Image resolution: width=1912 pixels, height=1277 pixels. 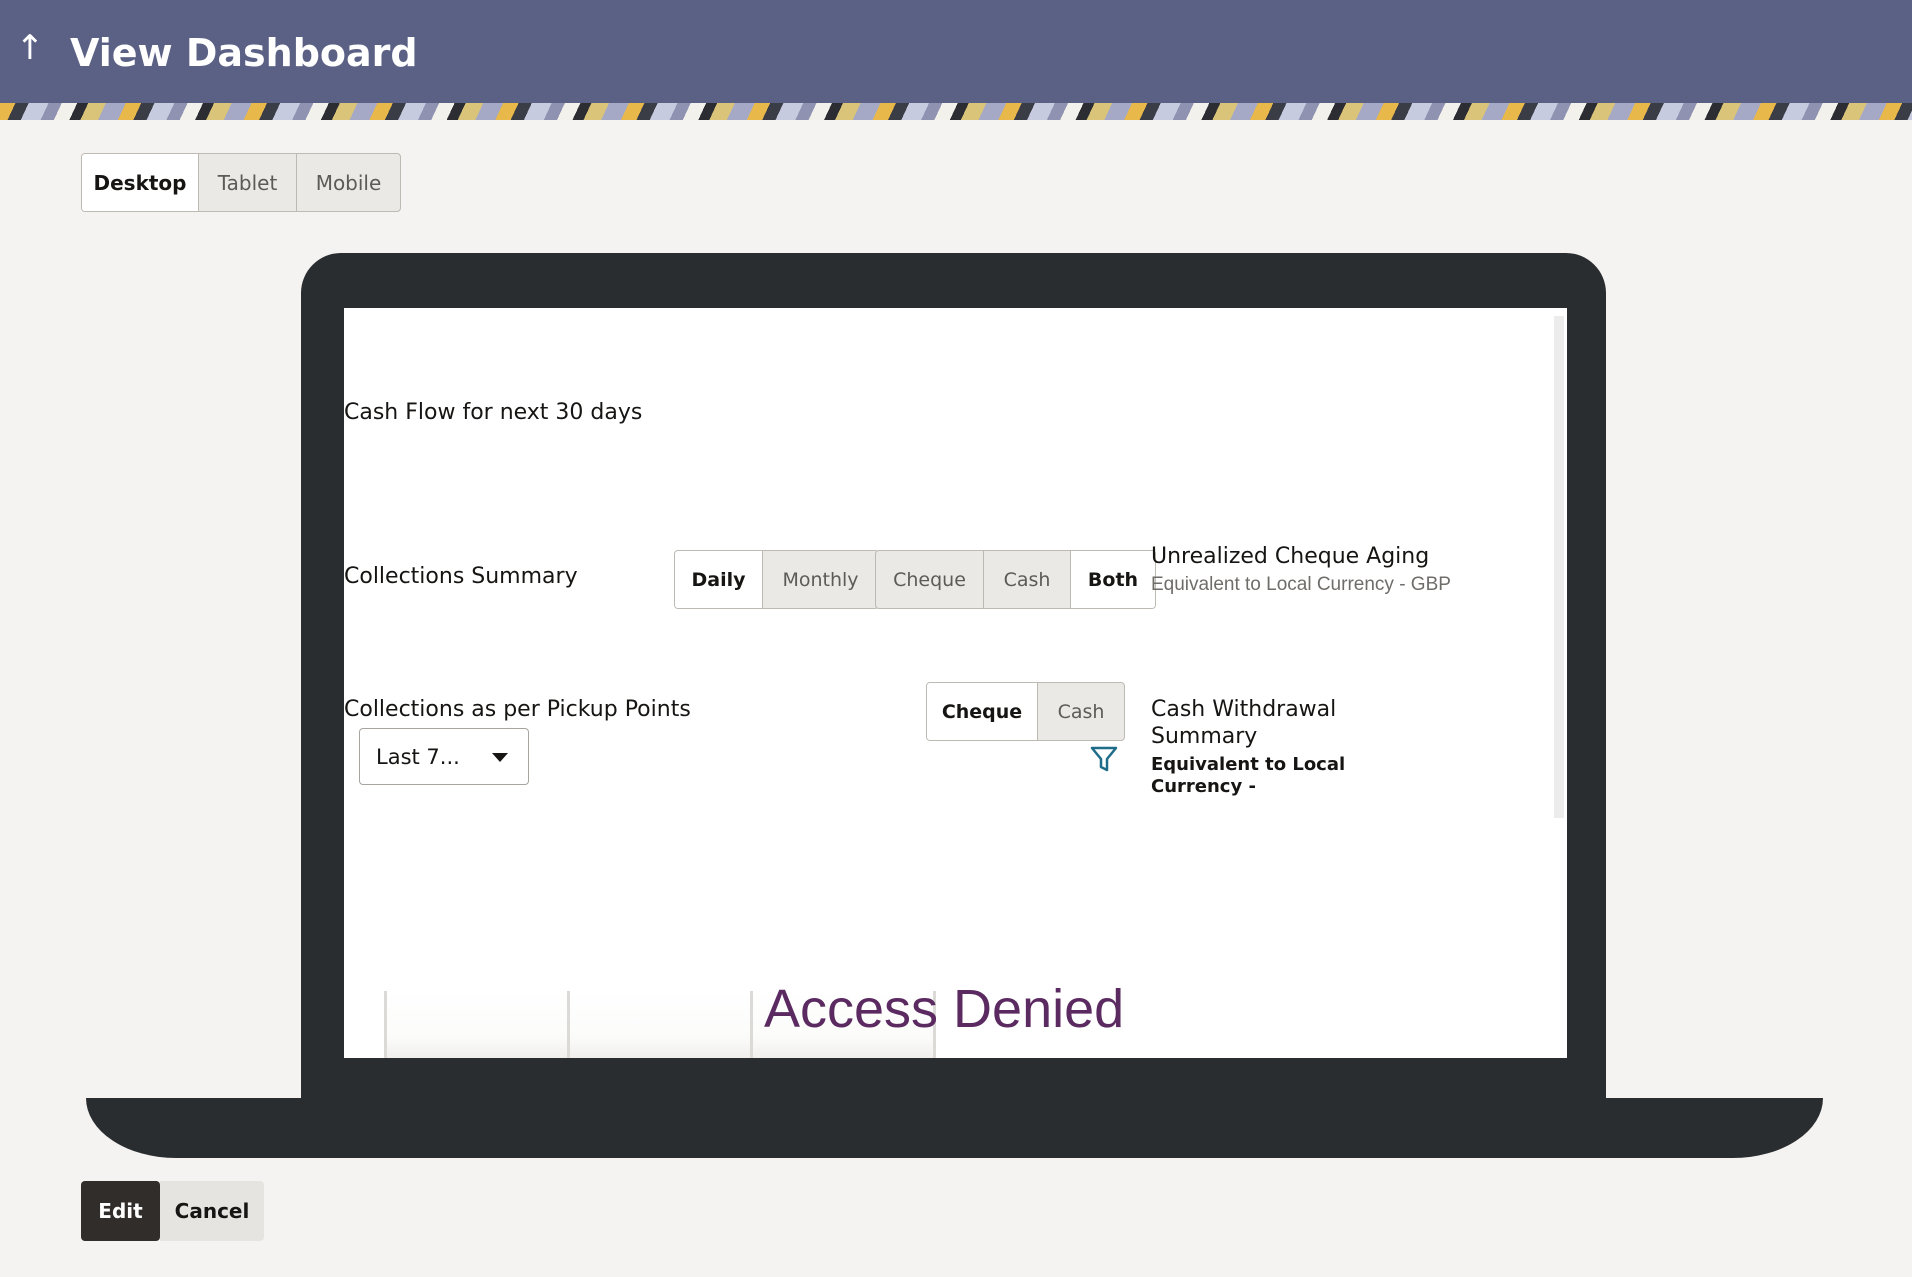 I want to click on toggle-pickup-cheque: Cheque, so click(x=982, y=711).